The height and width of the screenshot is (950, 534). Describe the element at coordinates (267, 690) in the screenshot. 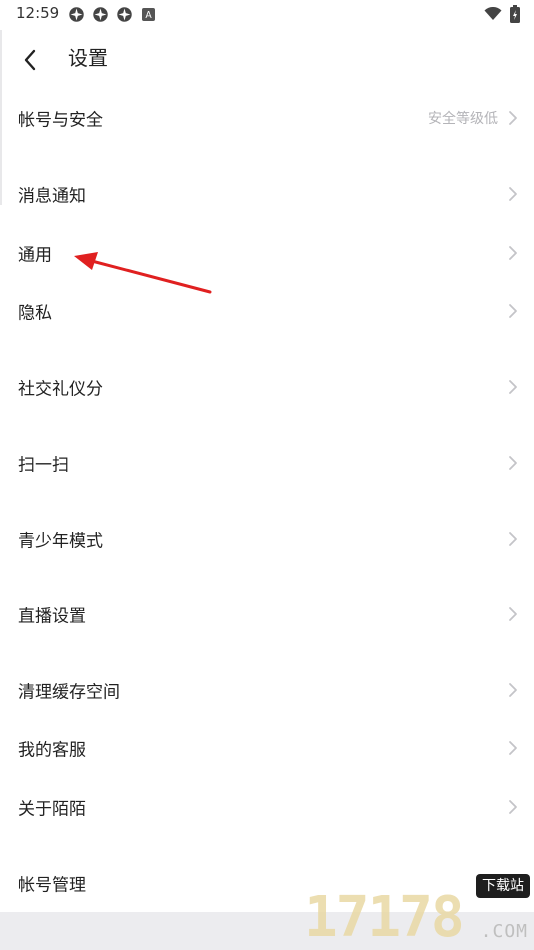

I see `settings-item-clear-cache: 清理缓存空间` at that location.